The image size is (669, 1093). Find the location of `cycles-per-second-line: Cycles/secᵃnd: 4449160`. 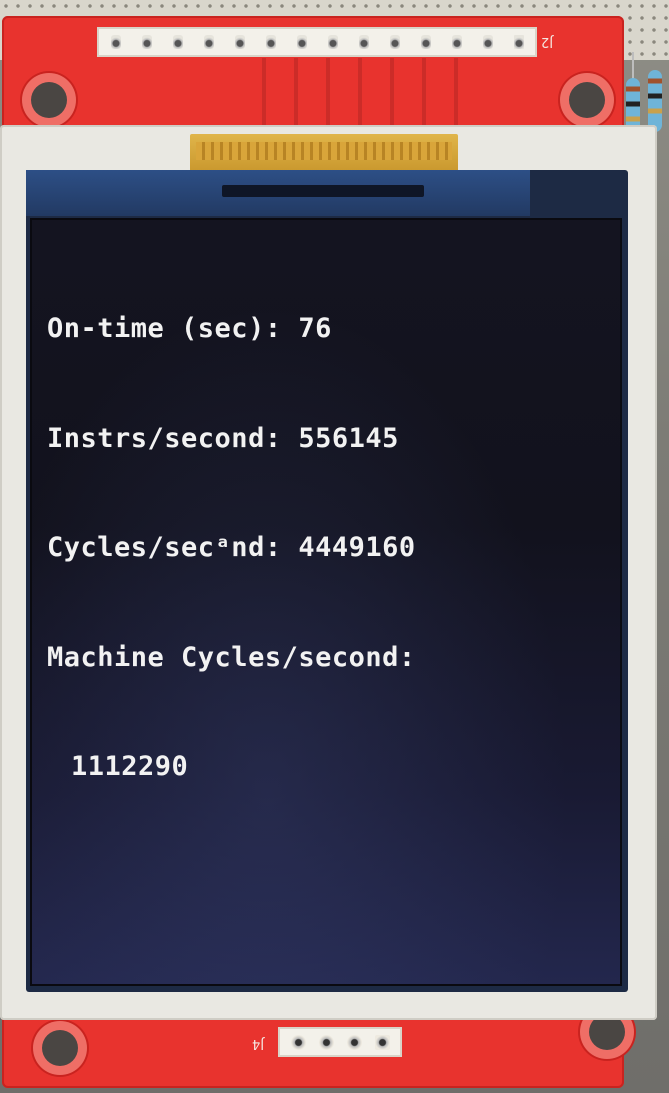

cycles-per-second-line: Cycles/secᵃnd: 4449160 is located at coordinates (231, 547).